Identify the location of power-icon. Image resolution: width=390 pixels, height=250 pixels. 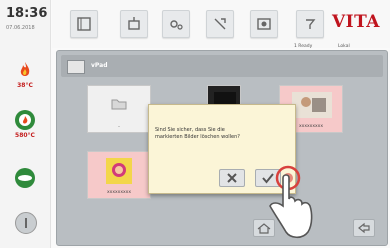
(26, 223).